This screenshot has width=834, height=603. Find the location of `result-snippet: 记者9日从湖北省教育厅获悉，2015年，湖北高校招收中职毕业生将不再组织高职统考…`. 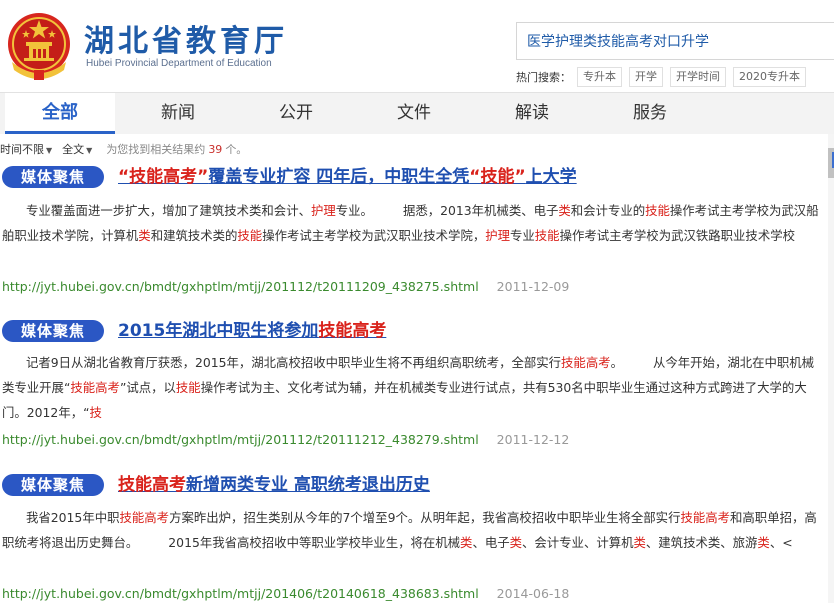

result-snippet: 记者9日从湖北省教育厅获悉，2015年，湖北高校招收中职毕业生将不再组织高职统考… is located at coordinates (412, 387).